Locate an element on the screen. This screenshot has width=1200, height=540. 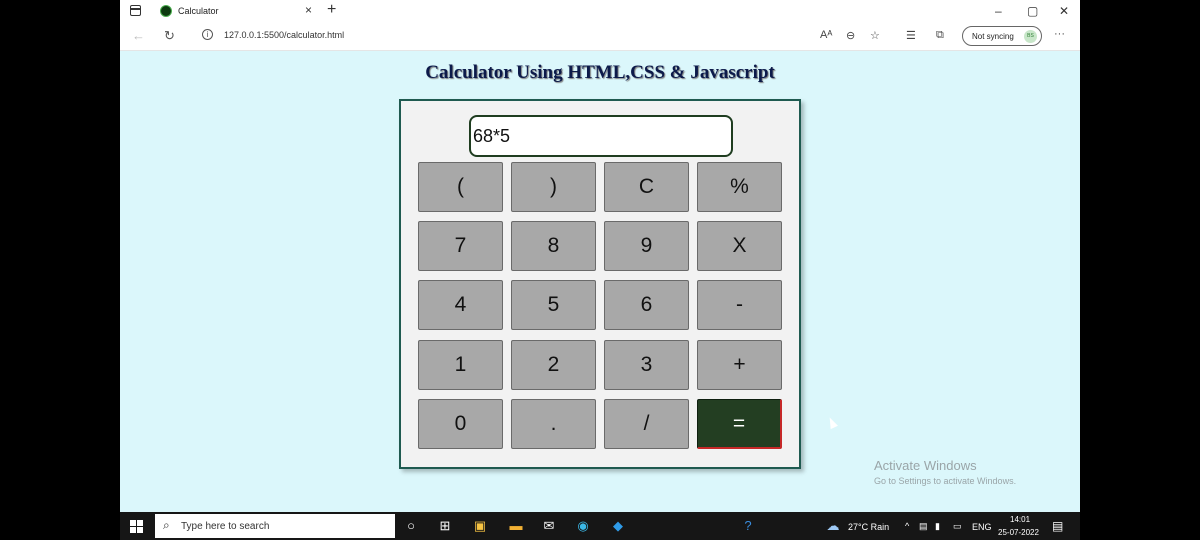
read-aloud-icon: Aᴬ is located at coordinates (826, 35).